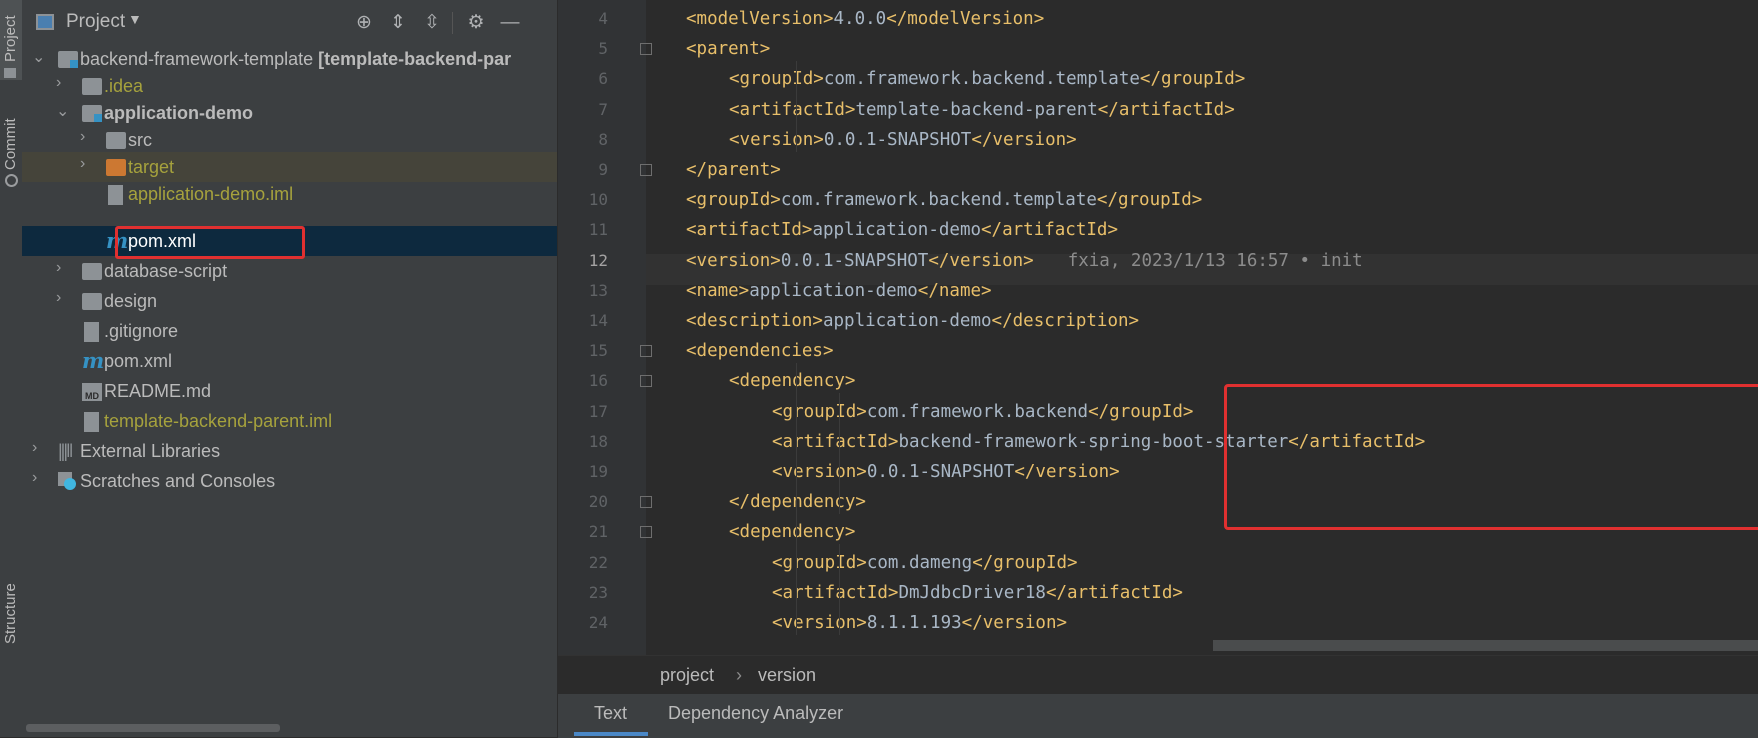 The width and height of the screenshot is (1758, 738). Describe the element at coordinates (728, 49) in the screenshot. I see `xml-open-tag: <parent>` at that location.